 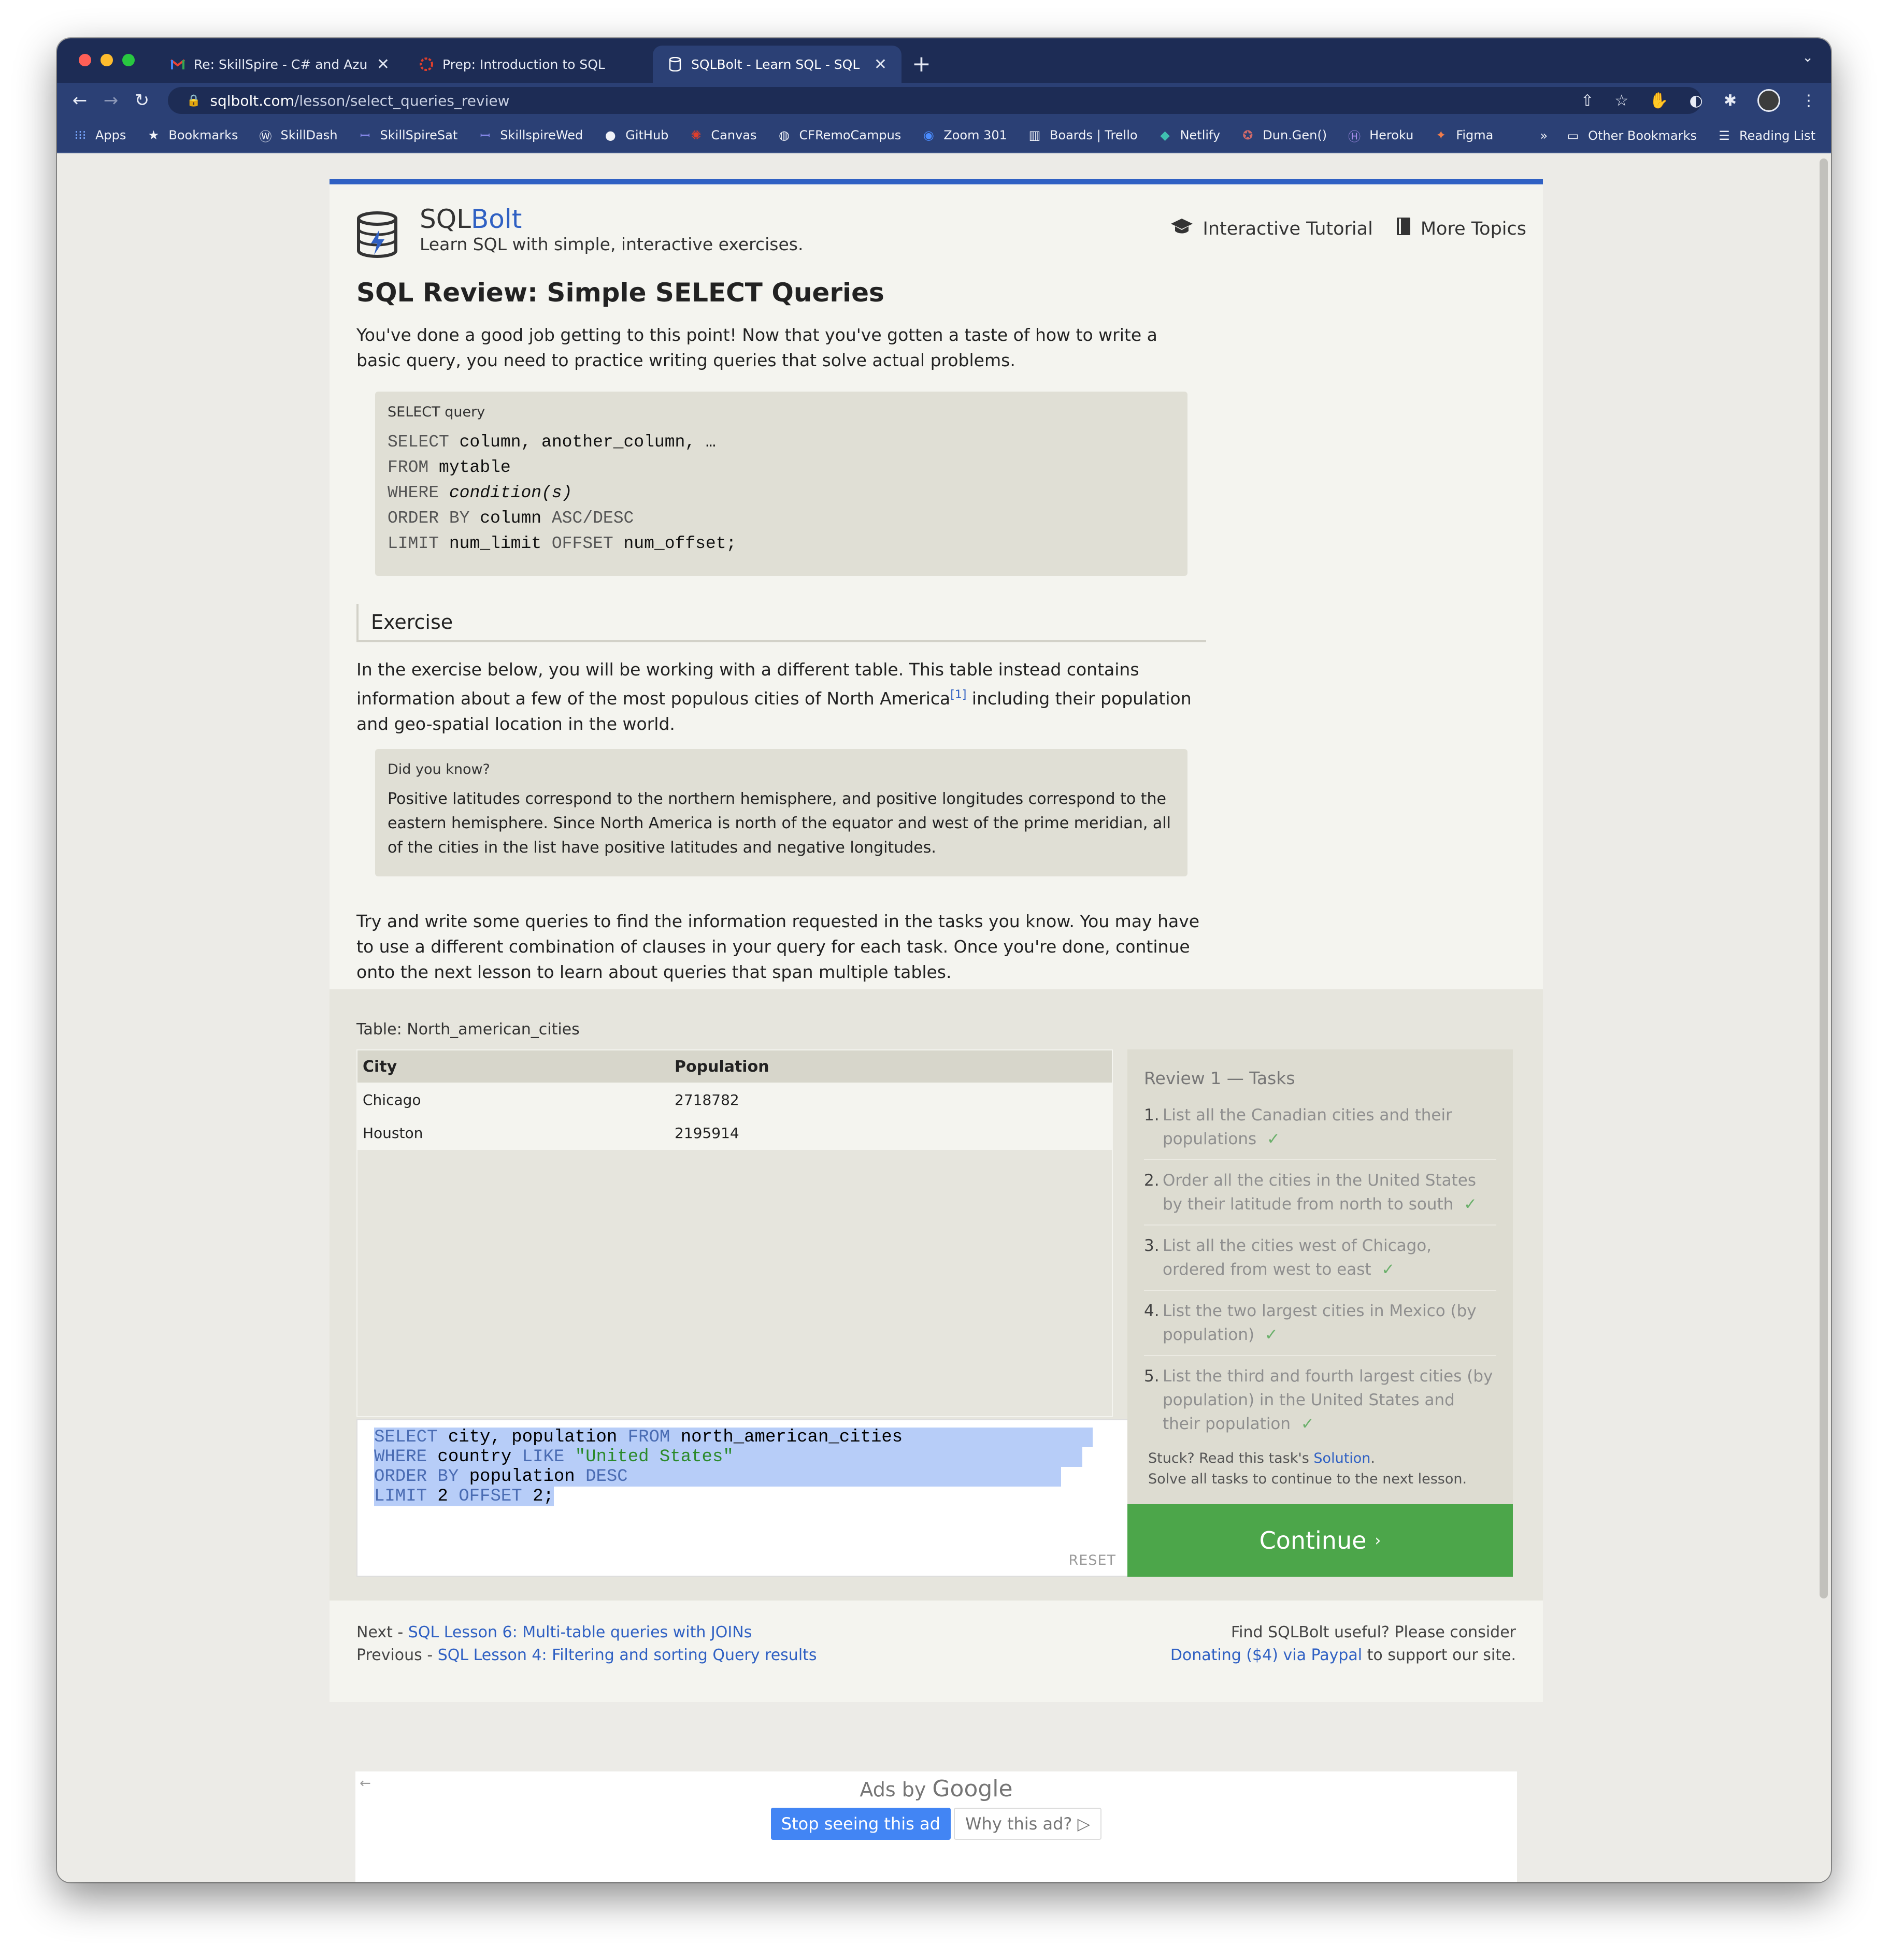 What do you see at coordinates (380, 1066) in the screenshot?
I see `column-header: City` at bounding box center [380, 1066].